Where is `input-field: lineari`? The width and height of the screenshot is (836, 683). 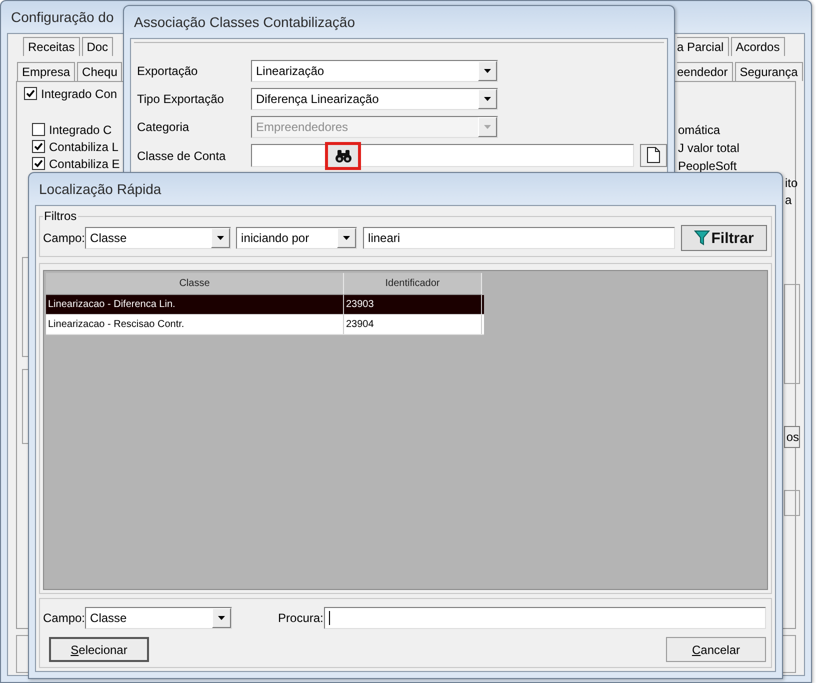
input-field: lineari is located at coordinates (519, 238).